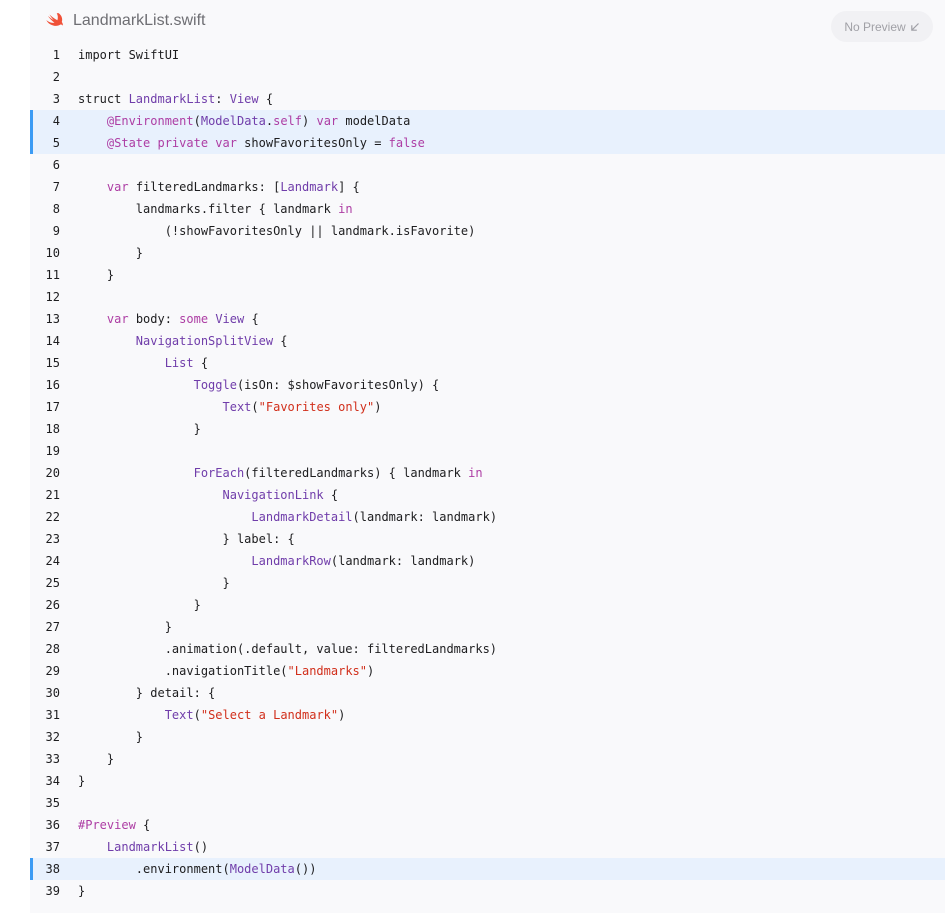  What do you see at coordinates (52, 319) in the screenshot?
I see `line-number: 13` at bounding box center [52, 319].